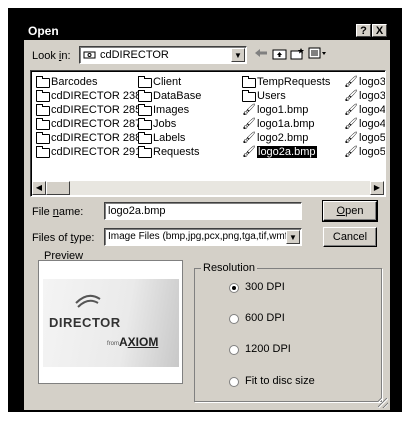 This screenshot has width=412, height=421. I want to click on look-in-combo: cdDIRECTOR ▼, so click(163, 55).